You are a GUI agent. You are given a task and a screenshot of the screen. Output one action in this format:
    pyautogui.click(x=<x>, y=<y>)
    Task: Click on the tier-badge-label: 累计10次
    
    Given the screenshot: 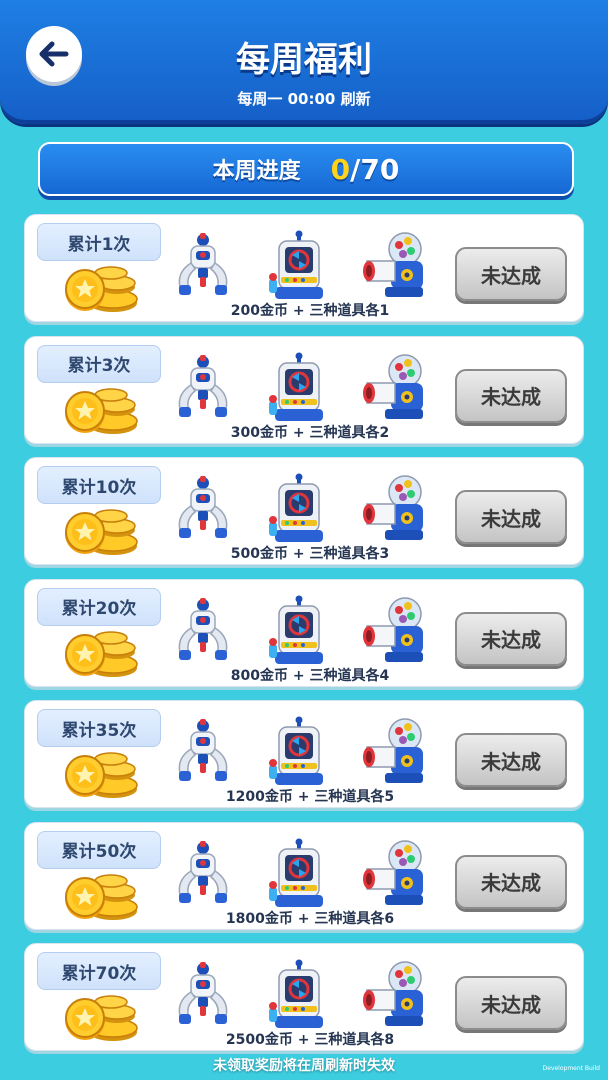 What is the action you would take?
    pyautogui.click(x=99, y=487)
    